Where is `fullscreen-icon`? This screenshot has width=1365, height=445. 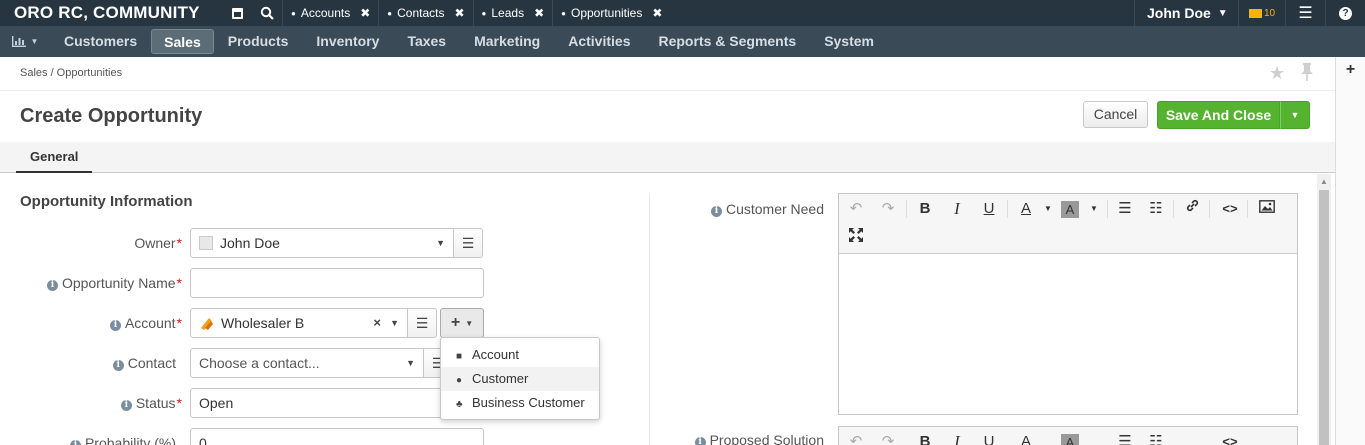
fullscreen-icon is located at coordinates (856, 238).